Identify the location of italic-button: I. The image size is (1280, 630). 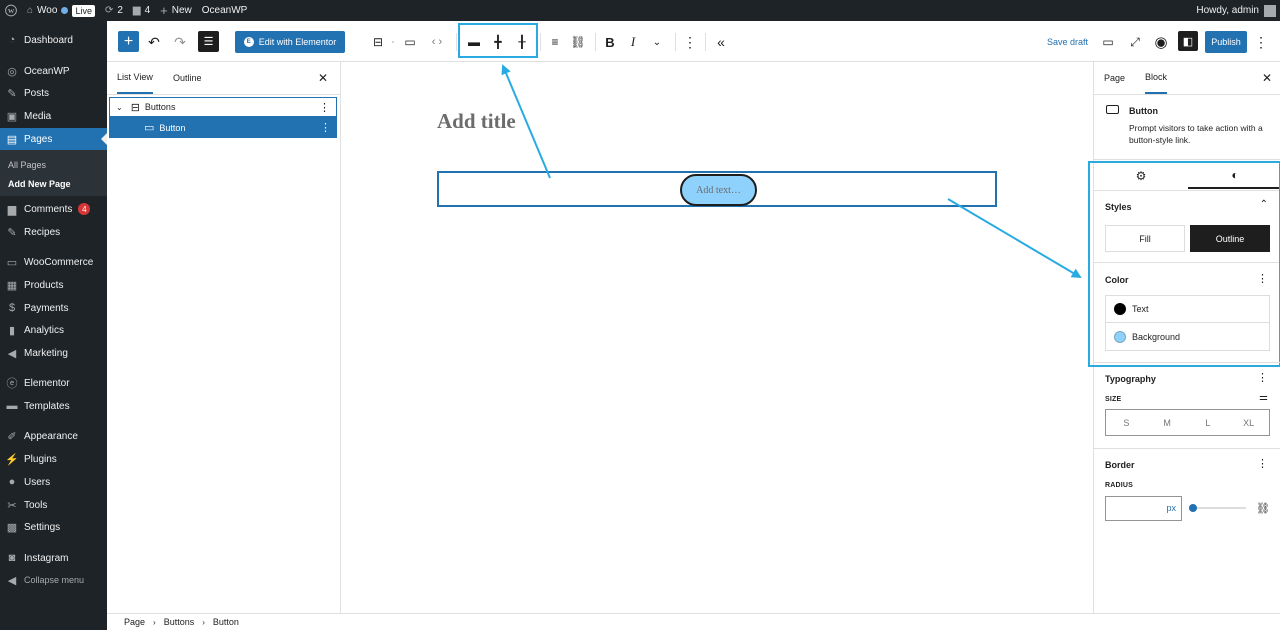
(633, 42).